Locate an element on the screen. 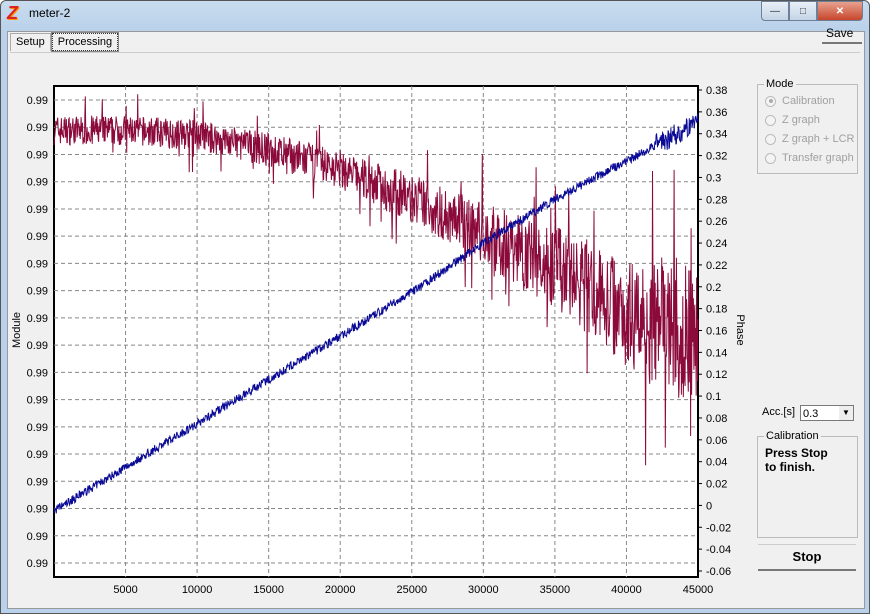  acc-value: 0.3 is located at coordinates (811, 414).